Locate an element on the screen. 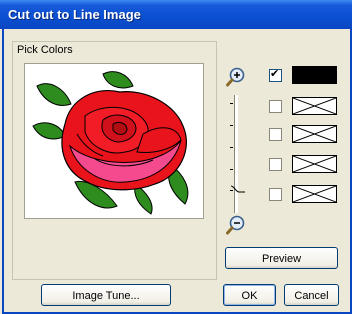  preview-button: Preview is located at coordinates (281, 258).